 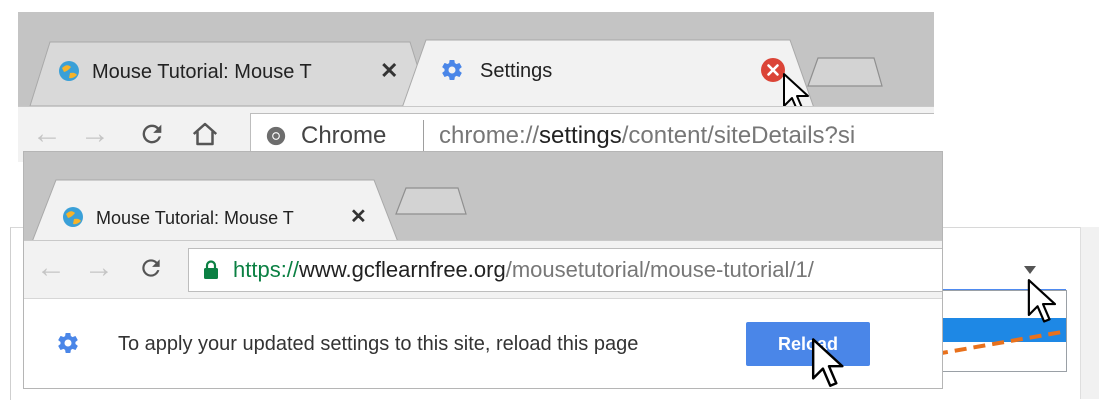 I want to click on reload-button: Reload, so click(x=808, y=344).